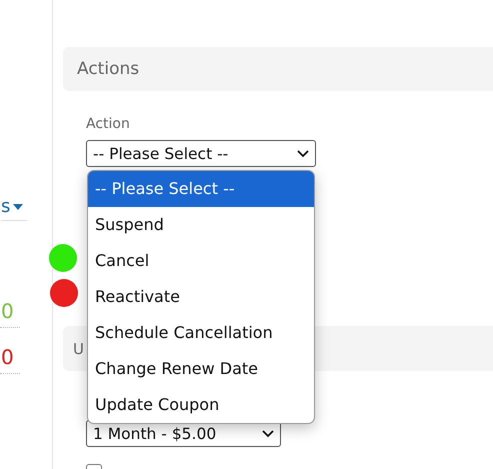 This screenshot has height=469, width=493. What do you see at coordinates (201, 297) in the screenshot?
I see `dropdown-option: Reactivate` at bounding box center [201, 297].